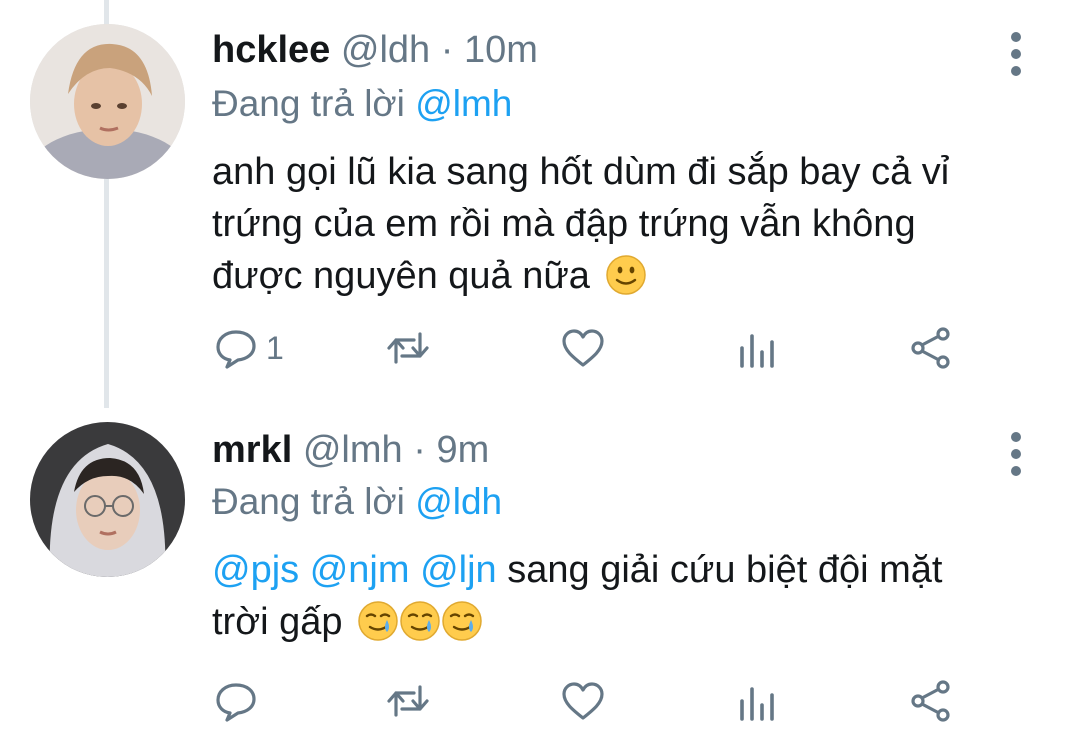  I want to click on reply-button: 1, so click(249, 348).